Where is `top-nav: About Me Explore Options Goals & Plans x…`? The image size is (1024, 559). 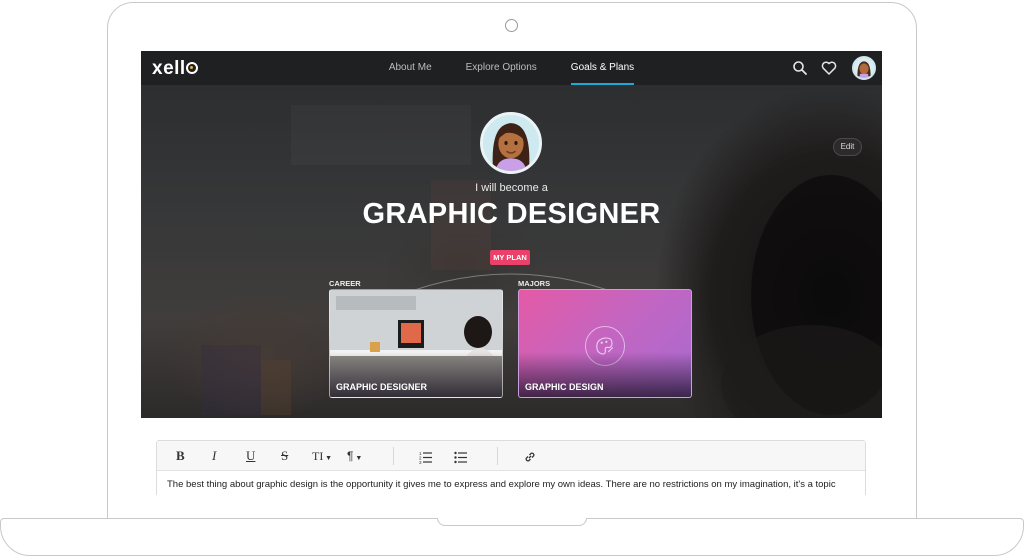
top-nav: About Me Explore Options Goals & Plans x… is located at coordinates (511, 68).